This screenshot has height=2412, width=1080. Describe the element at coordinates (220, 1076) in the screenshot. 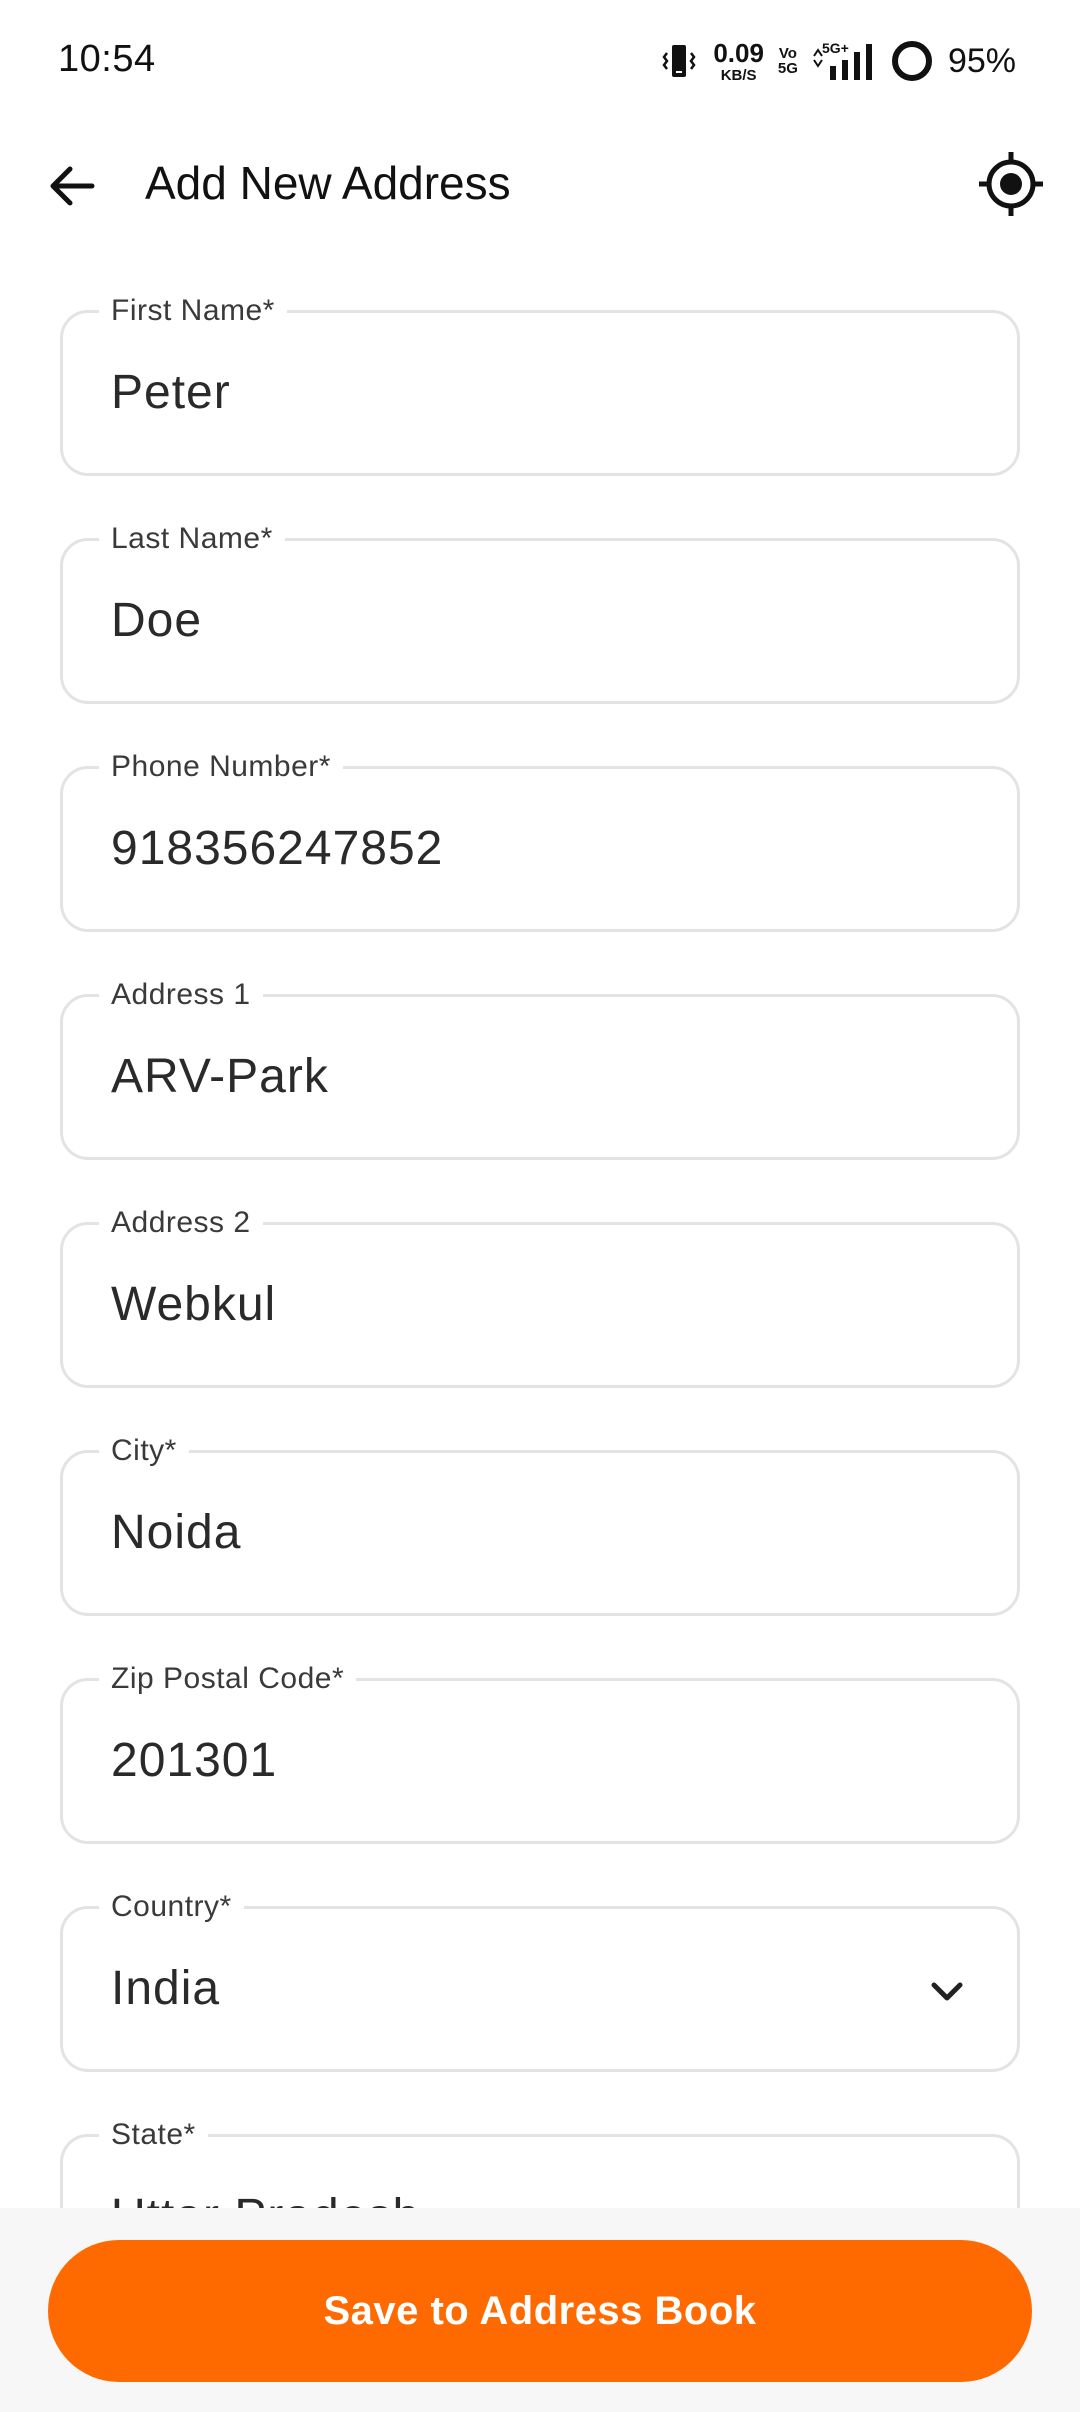

I see `address-1-value: ARV-Park` at that location.